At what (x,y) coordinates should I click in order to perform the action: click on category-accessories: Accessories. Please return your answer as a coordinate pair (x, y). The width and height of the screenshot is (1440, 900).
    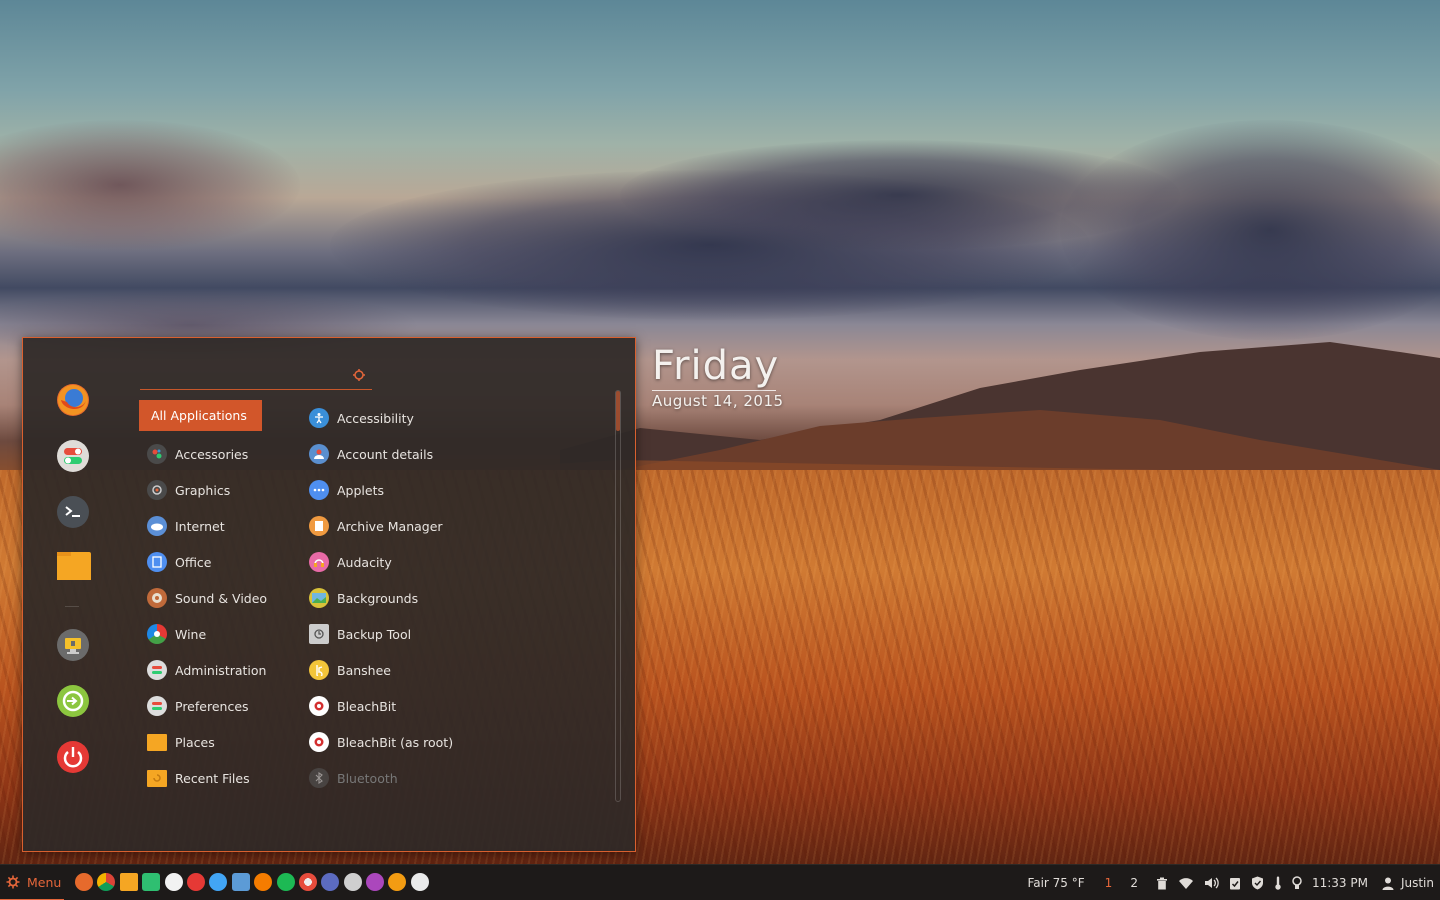
    Looking at the image, I should click on (204, 454).